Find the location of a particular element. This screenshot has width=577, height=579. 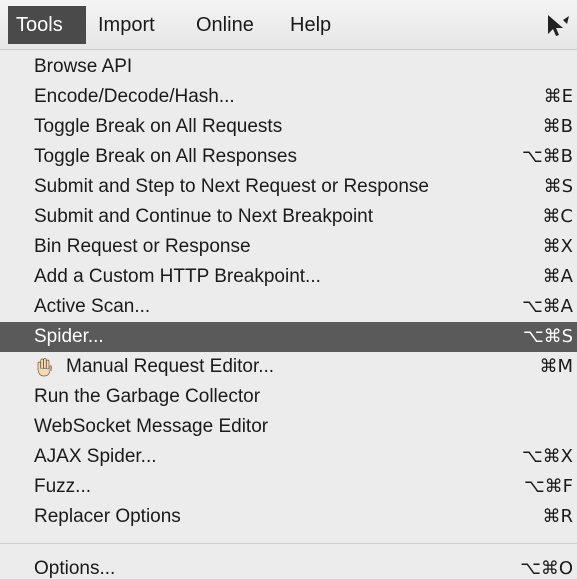

menubar-tools: Tools is located at coordinates (47, 25).